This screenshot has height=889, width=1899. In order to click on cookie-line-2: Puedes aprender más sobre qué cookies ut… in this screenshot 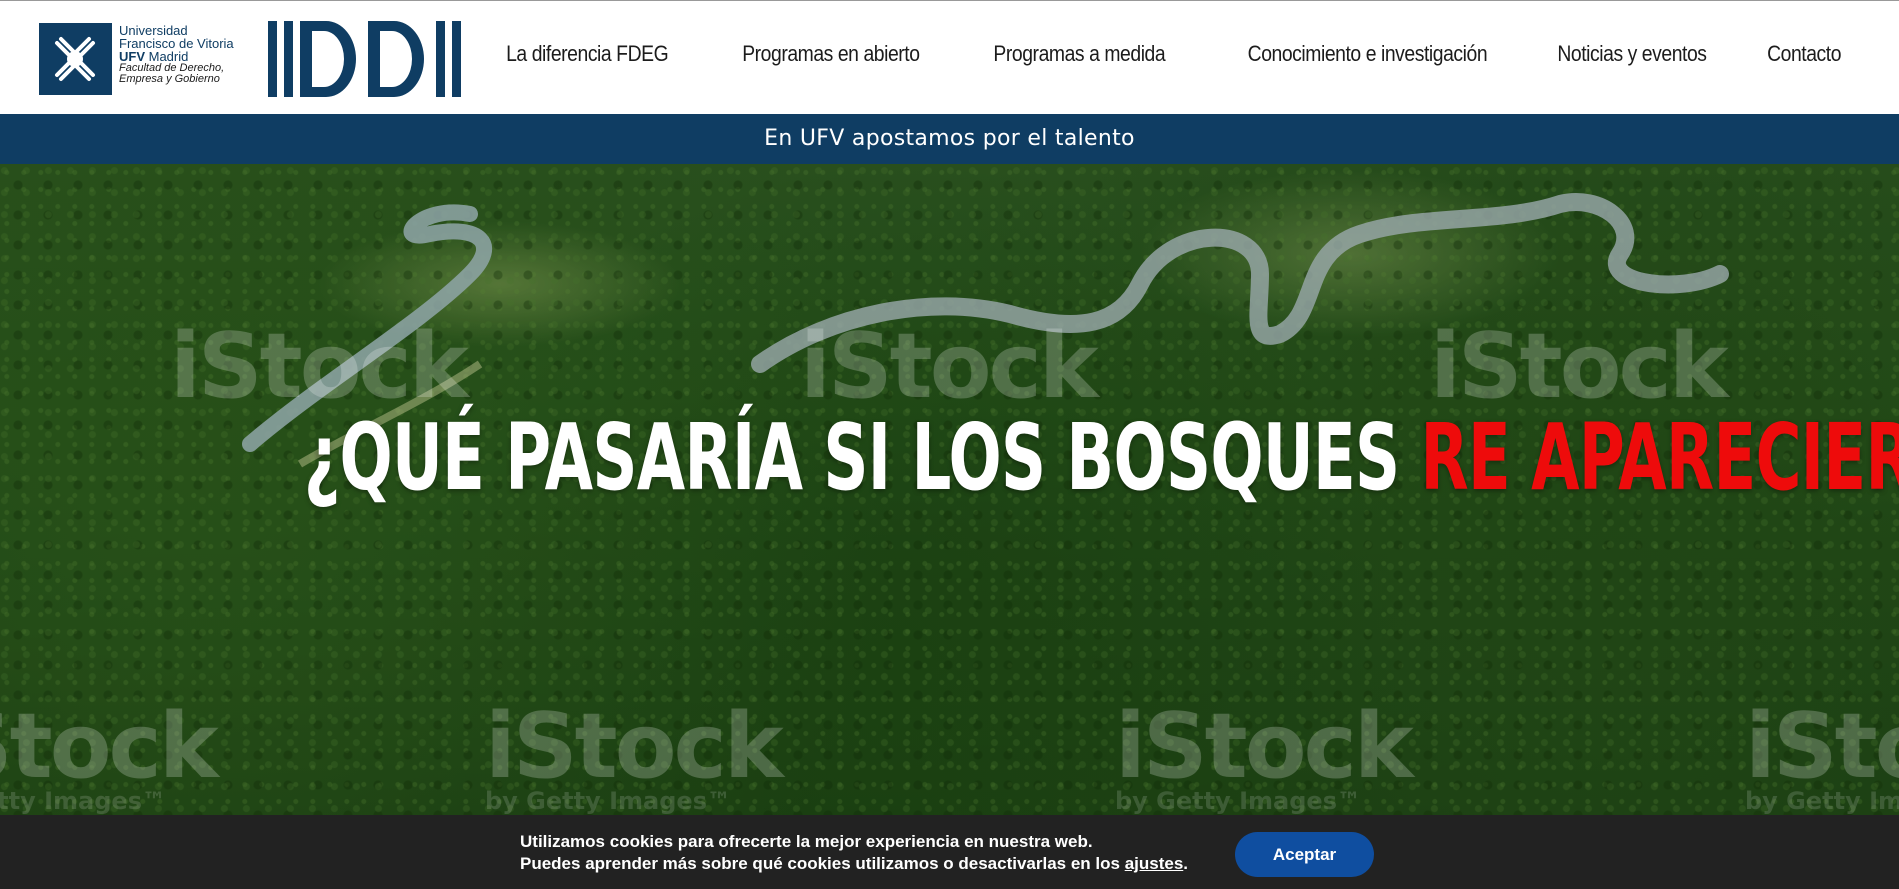, I will do `click(854, 864)`.